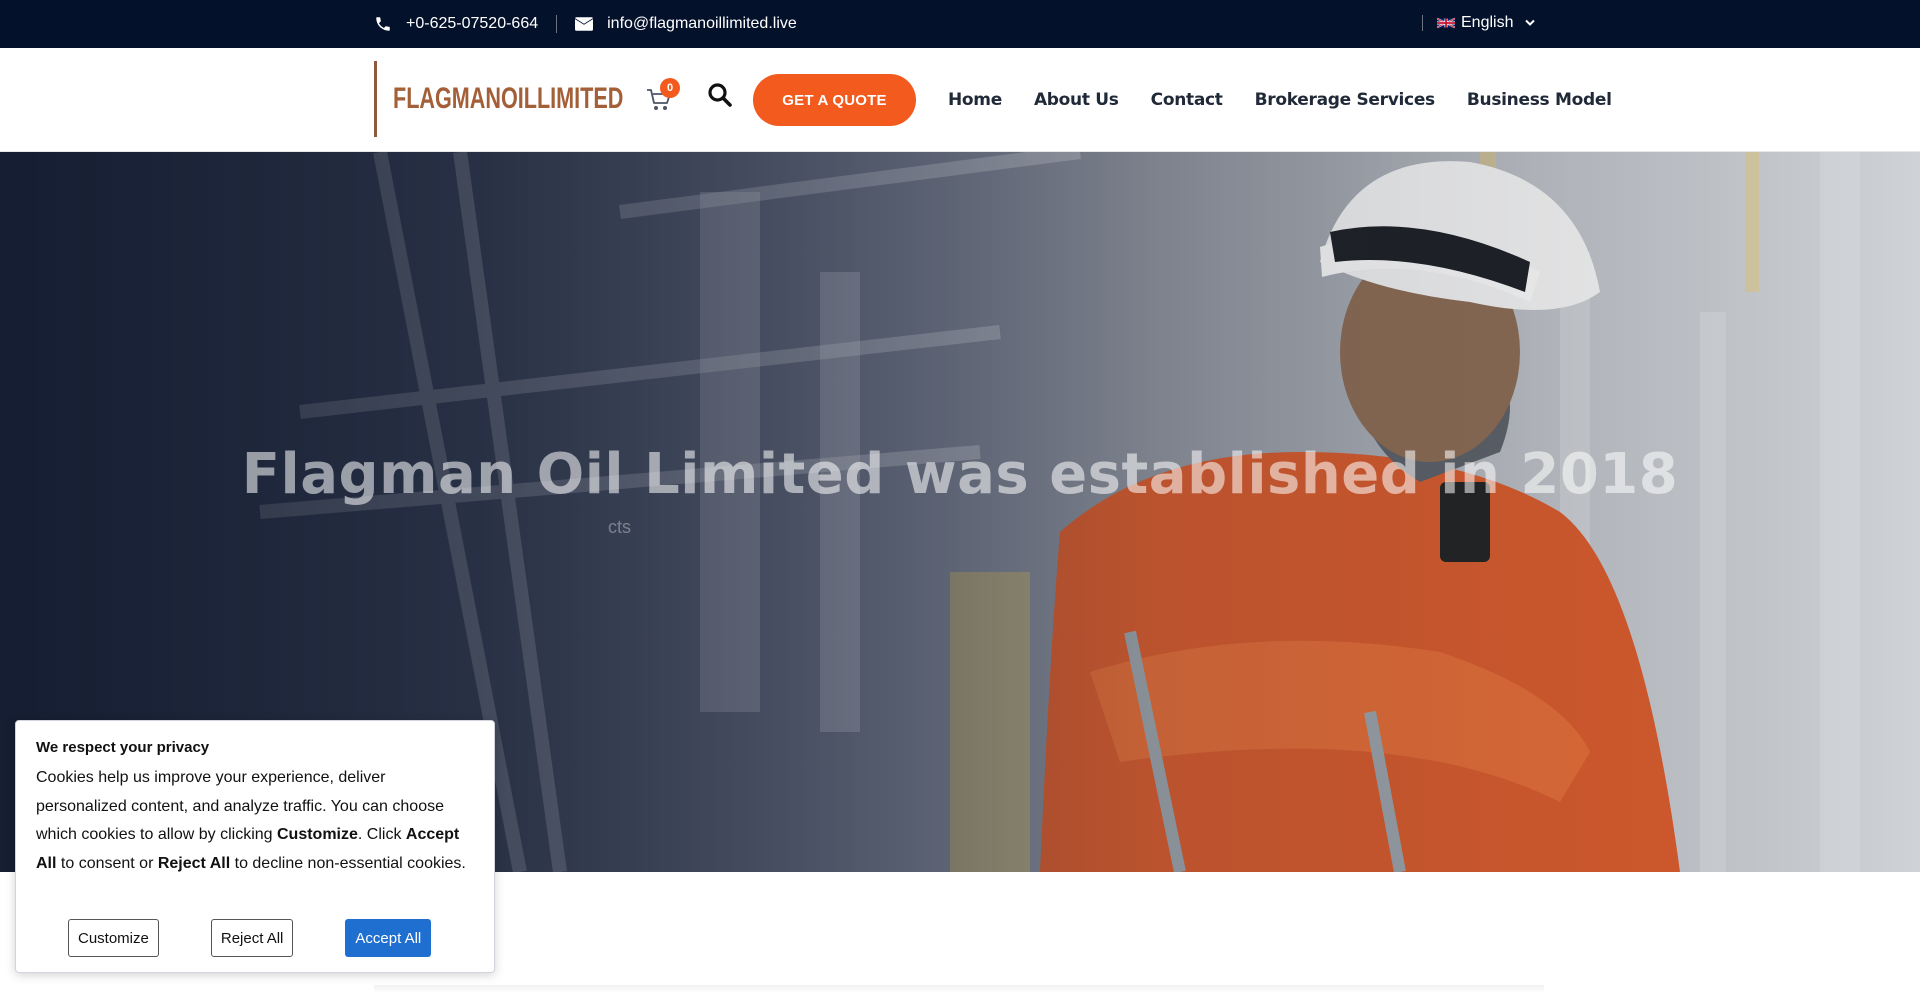 The width and height of the screenshot is (1920, 993). I want to click on search-button, so click(721, 96).